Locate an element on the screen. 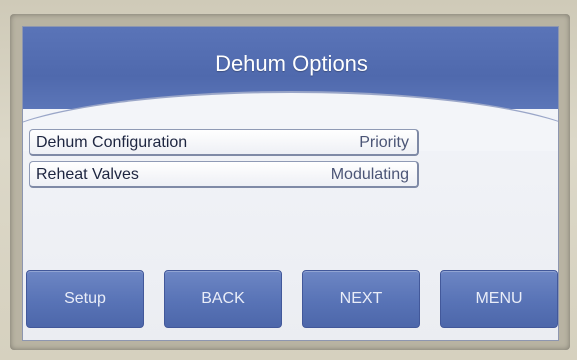 This screenshot has height=360, width=577. setting-label: Reheat Valves is located at coordinates (87, 174).